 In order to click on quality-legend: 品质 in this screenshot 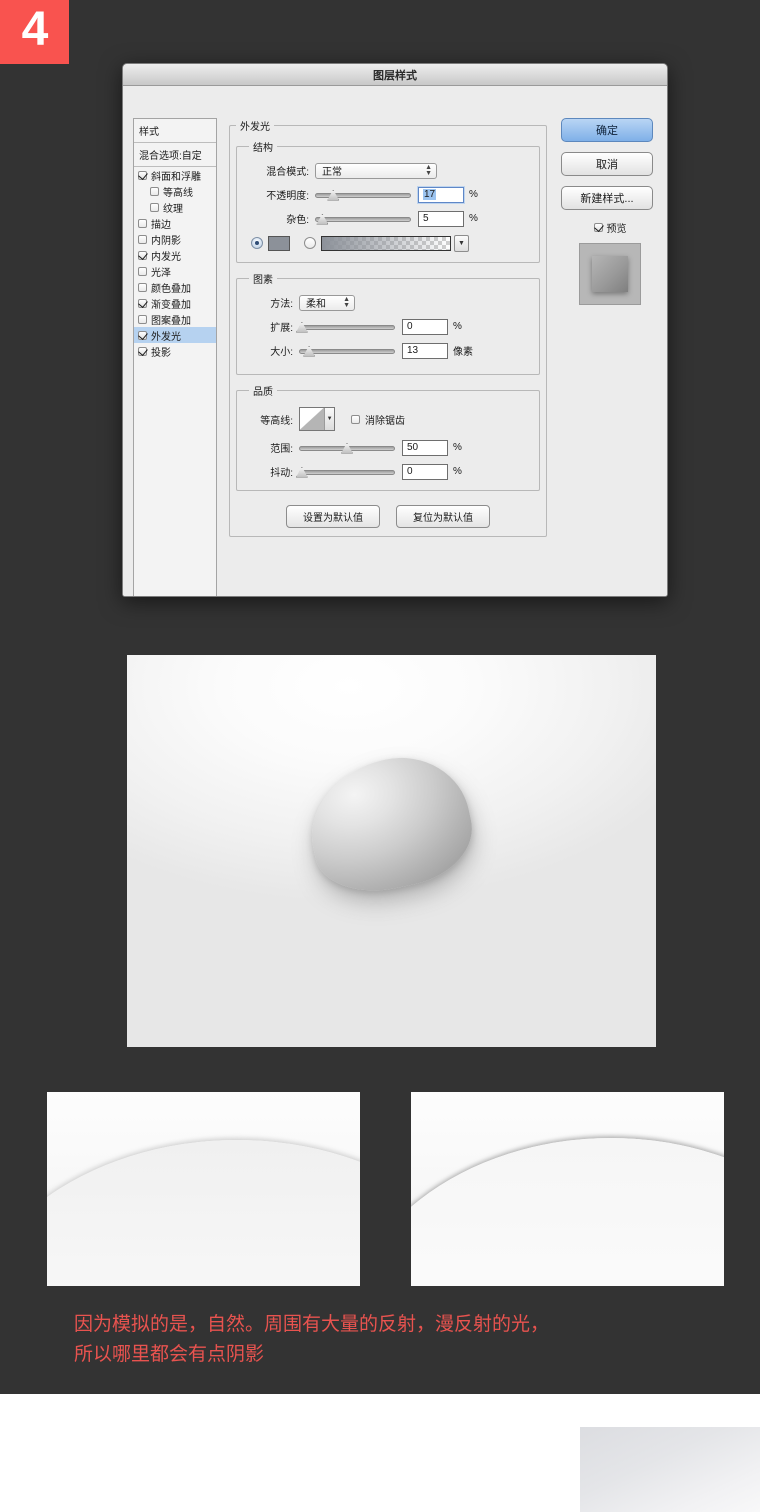, I will do `click(263, 392)`.